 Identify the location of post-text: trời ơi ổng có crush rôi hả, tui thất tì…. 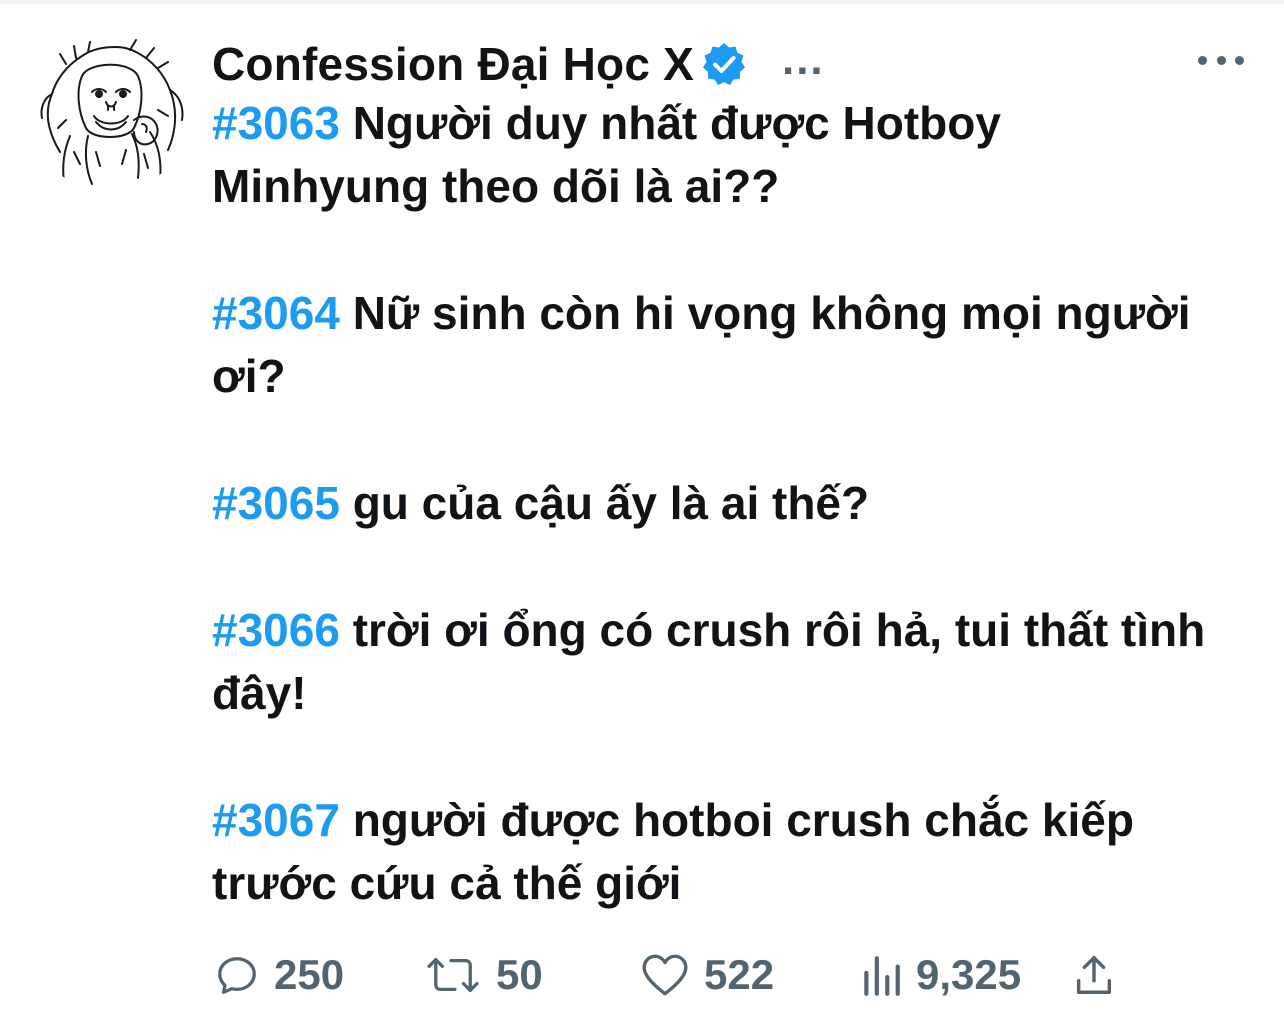
(709, 661).